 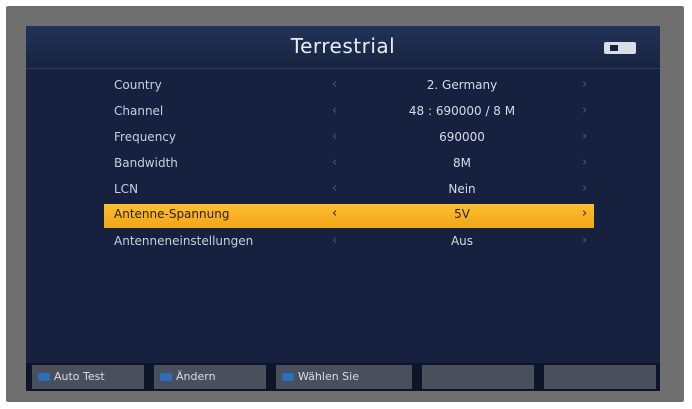 What do you see at coordinates (462, 241) in the screenshot?
I see `menu-item-value: Aus` at bounding box center [462, 241].